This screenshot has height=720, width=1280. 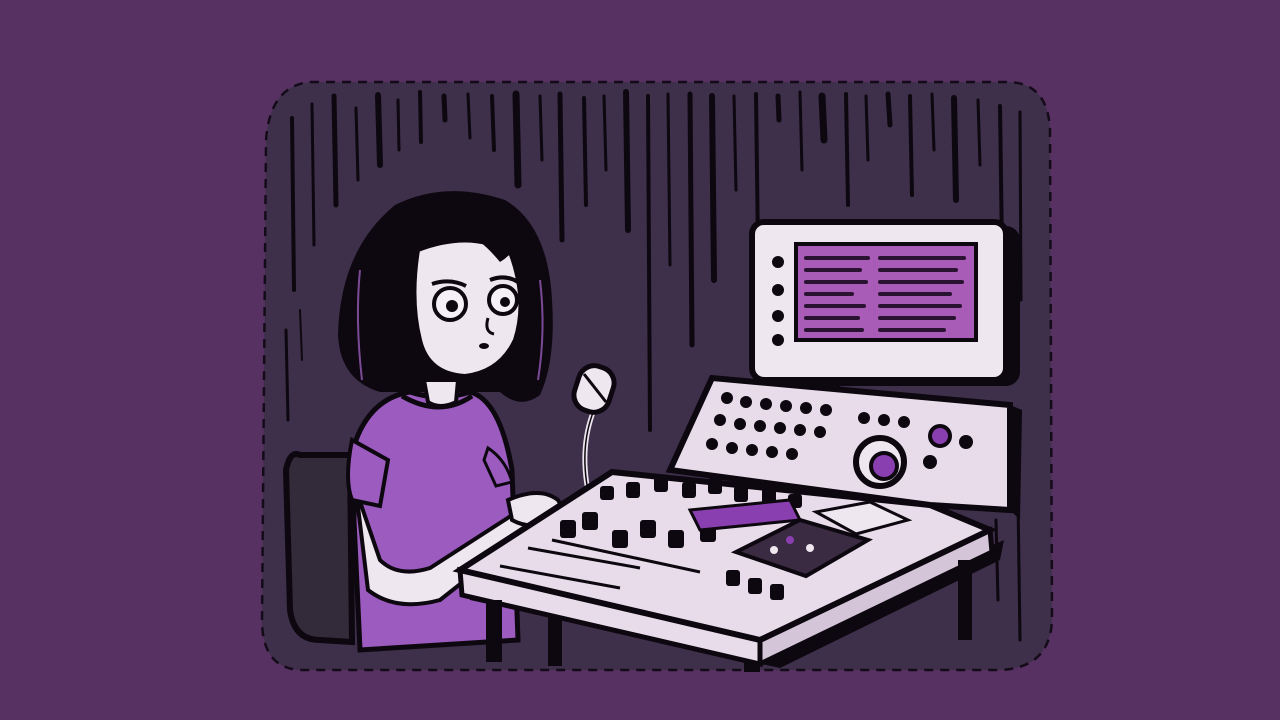 What do you see at coordinates (484, 346) in the screenshot?
I see `mouth` at bounding box center [484, 346].